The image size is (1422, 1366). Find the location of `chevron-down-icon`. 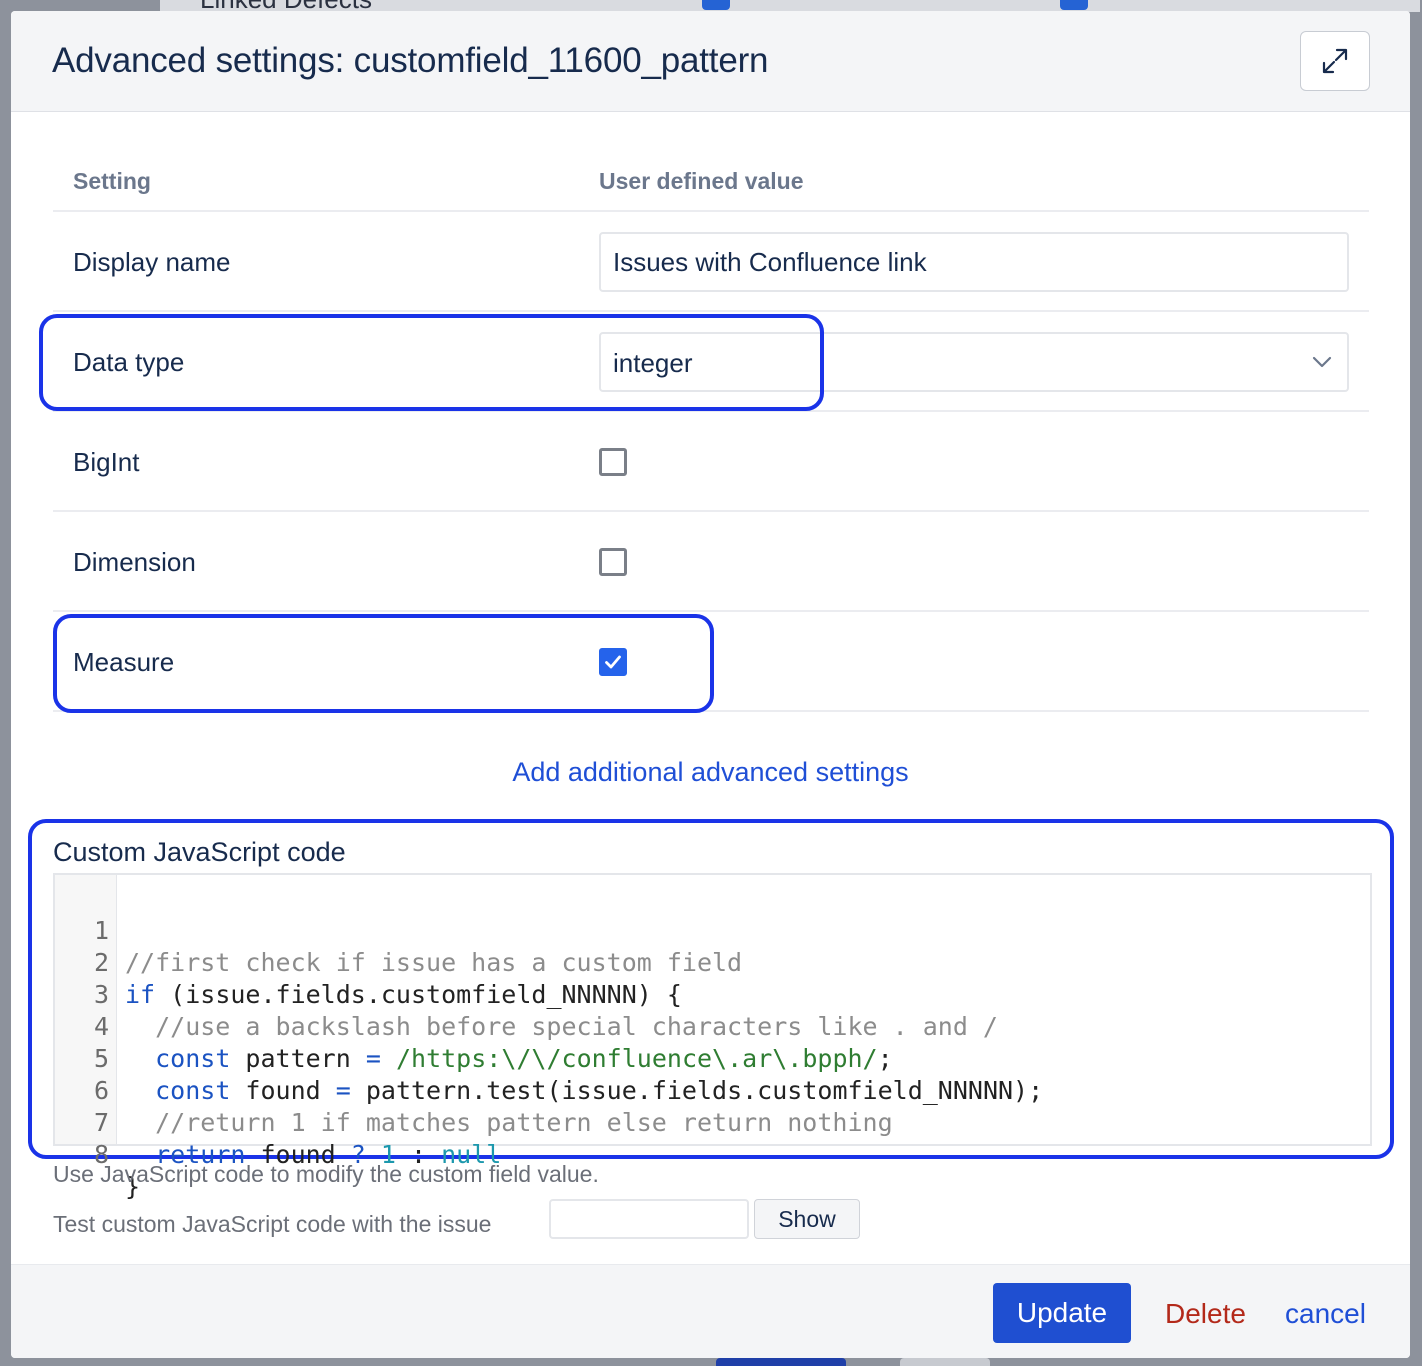

chevron-down-icon is located at coordinates (1322, 362).